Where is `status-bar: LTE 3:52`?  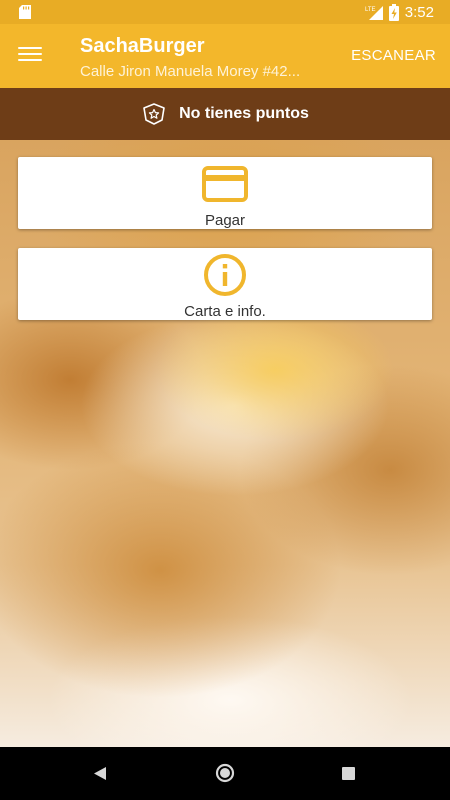 status-bar: LTE 3:52 is located at coordinates (225, 12).